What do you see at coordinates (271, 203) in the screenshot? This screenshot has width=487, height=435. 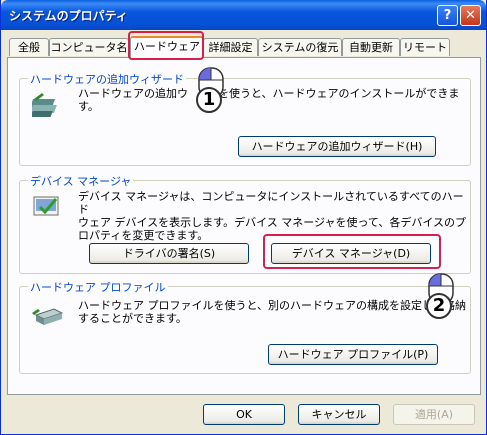 I see `device-desc-line1: デバイス マネージャは、コンピュータにインストールされているすべてのハード` at bounding box center [271, 203].